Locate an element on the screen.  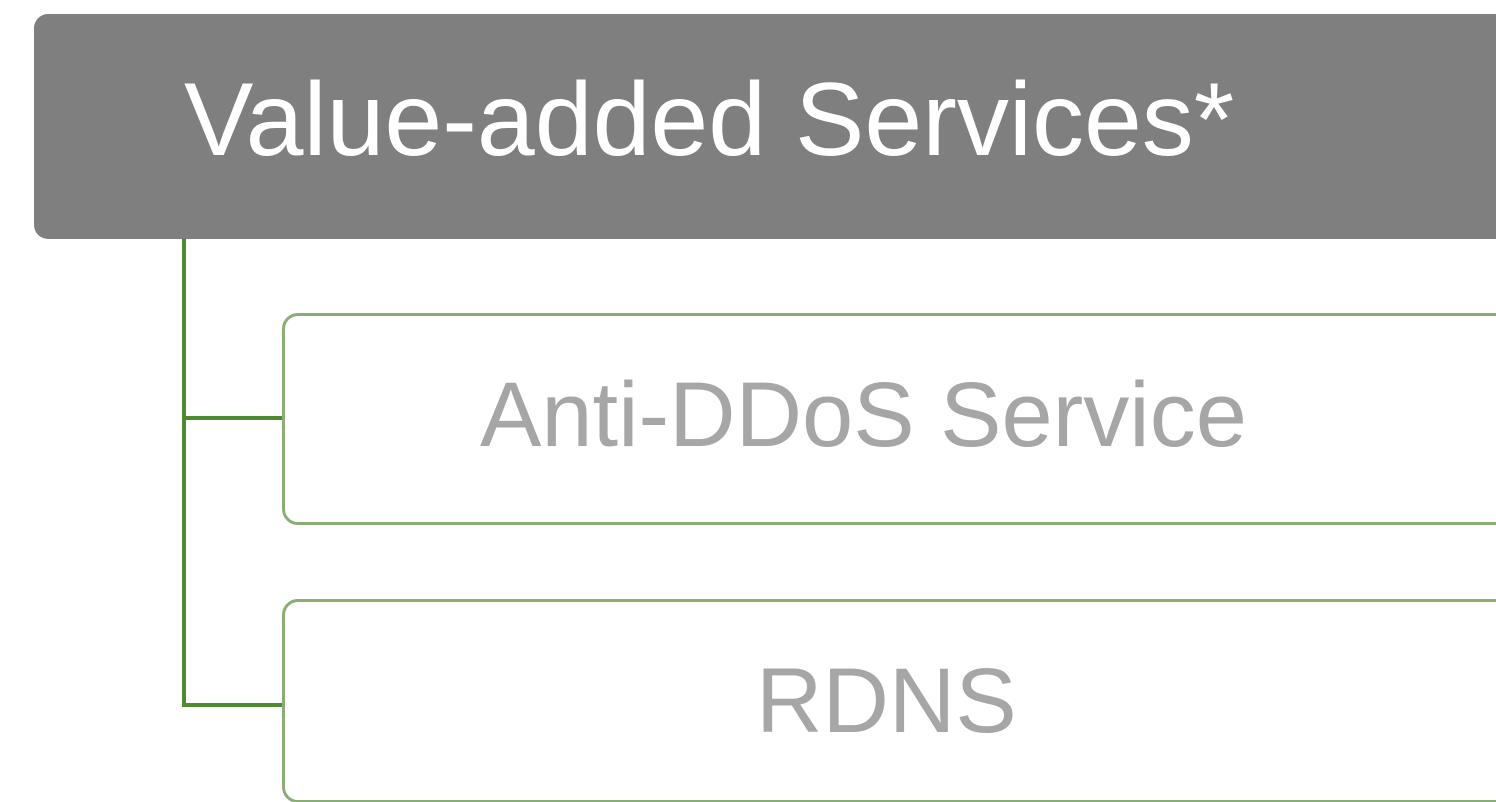
child-label-anti-ddos: Anti-DDoS Service is located at coordinates (863, 415).